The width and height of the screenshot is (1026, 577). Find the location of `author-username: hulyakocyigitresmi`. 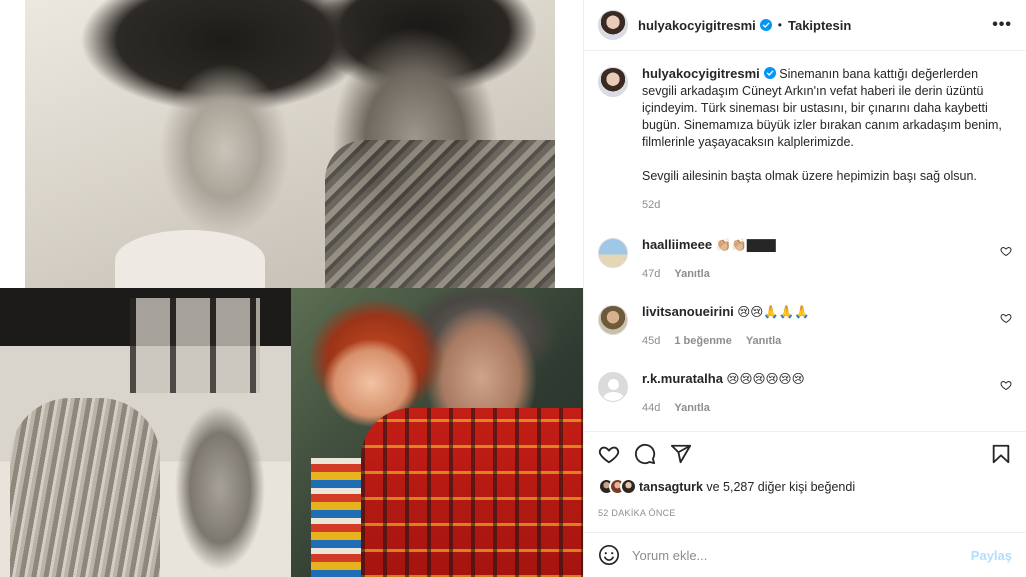

author-username: hulyakocyigitresmi is located at coordinates (697, 25).